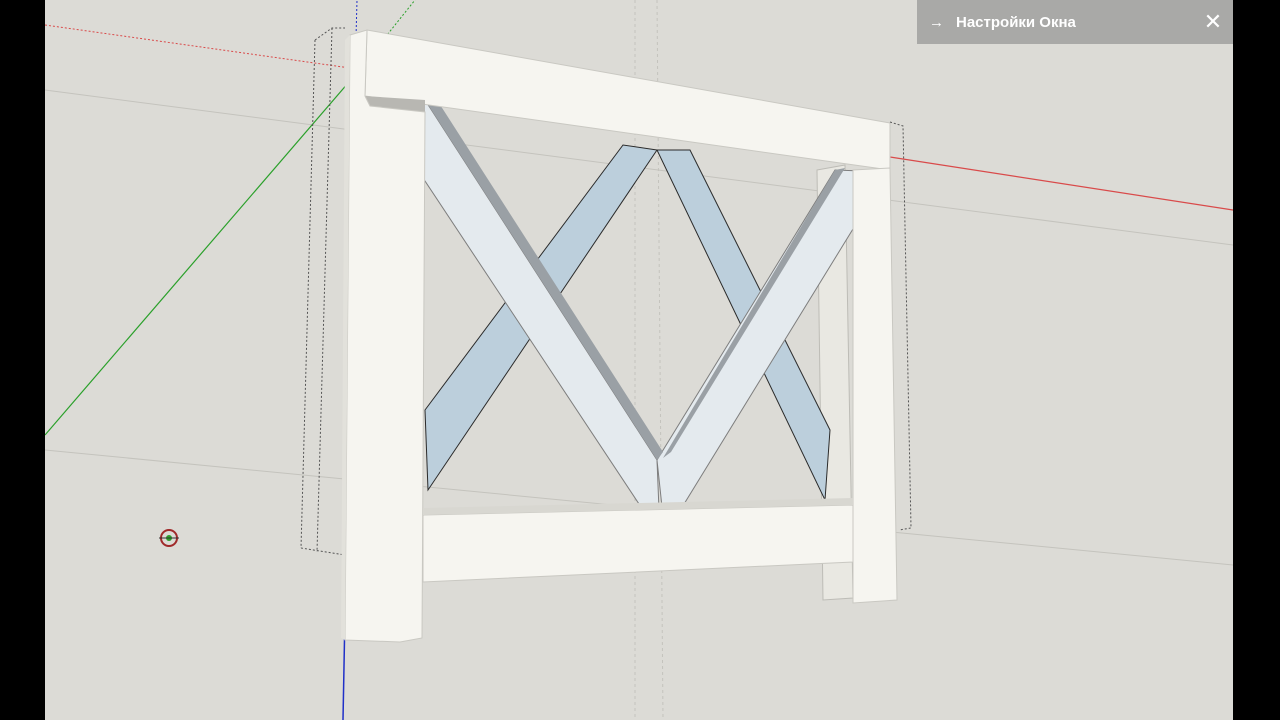 The image size is (1280, 720). Describe the element at coordinates (169, 538) in the screenshot. I see `orbit-cursor-icon` at that location.